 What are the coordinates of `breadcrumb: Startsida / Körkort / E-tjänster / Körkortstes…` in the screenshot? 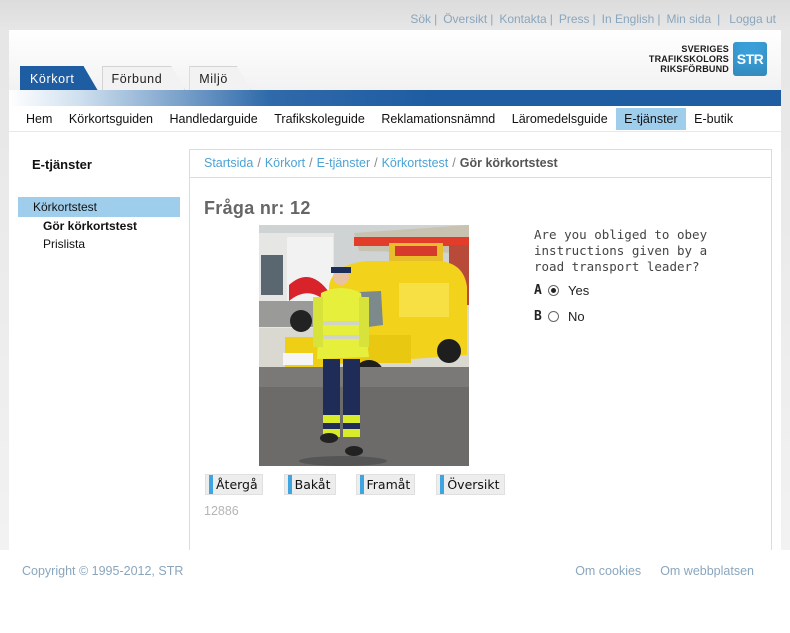 It's located at (480, 164).